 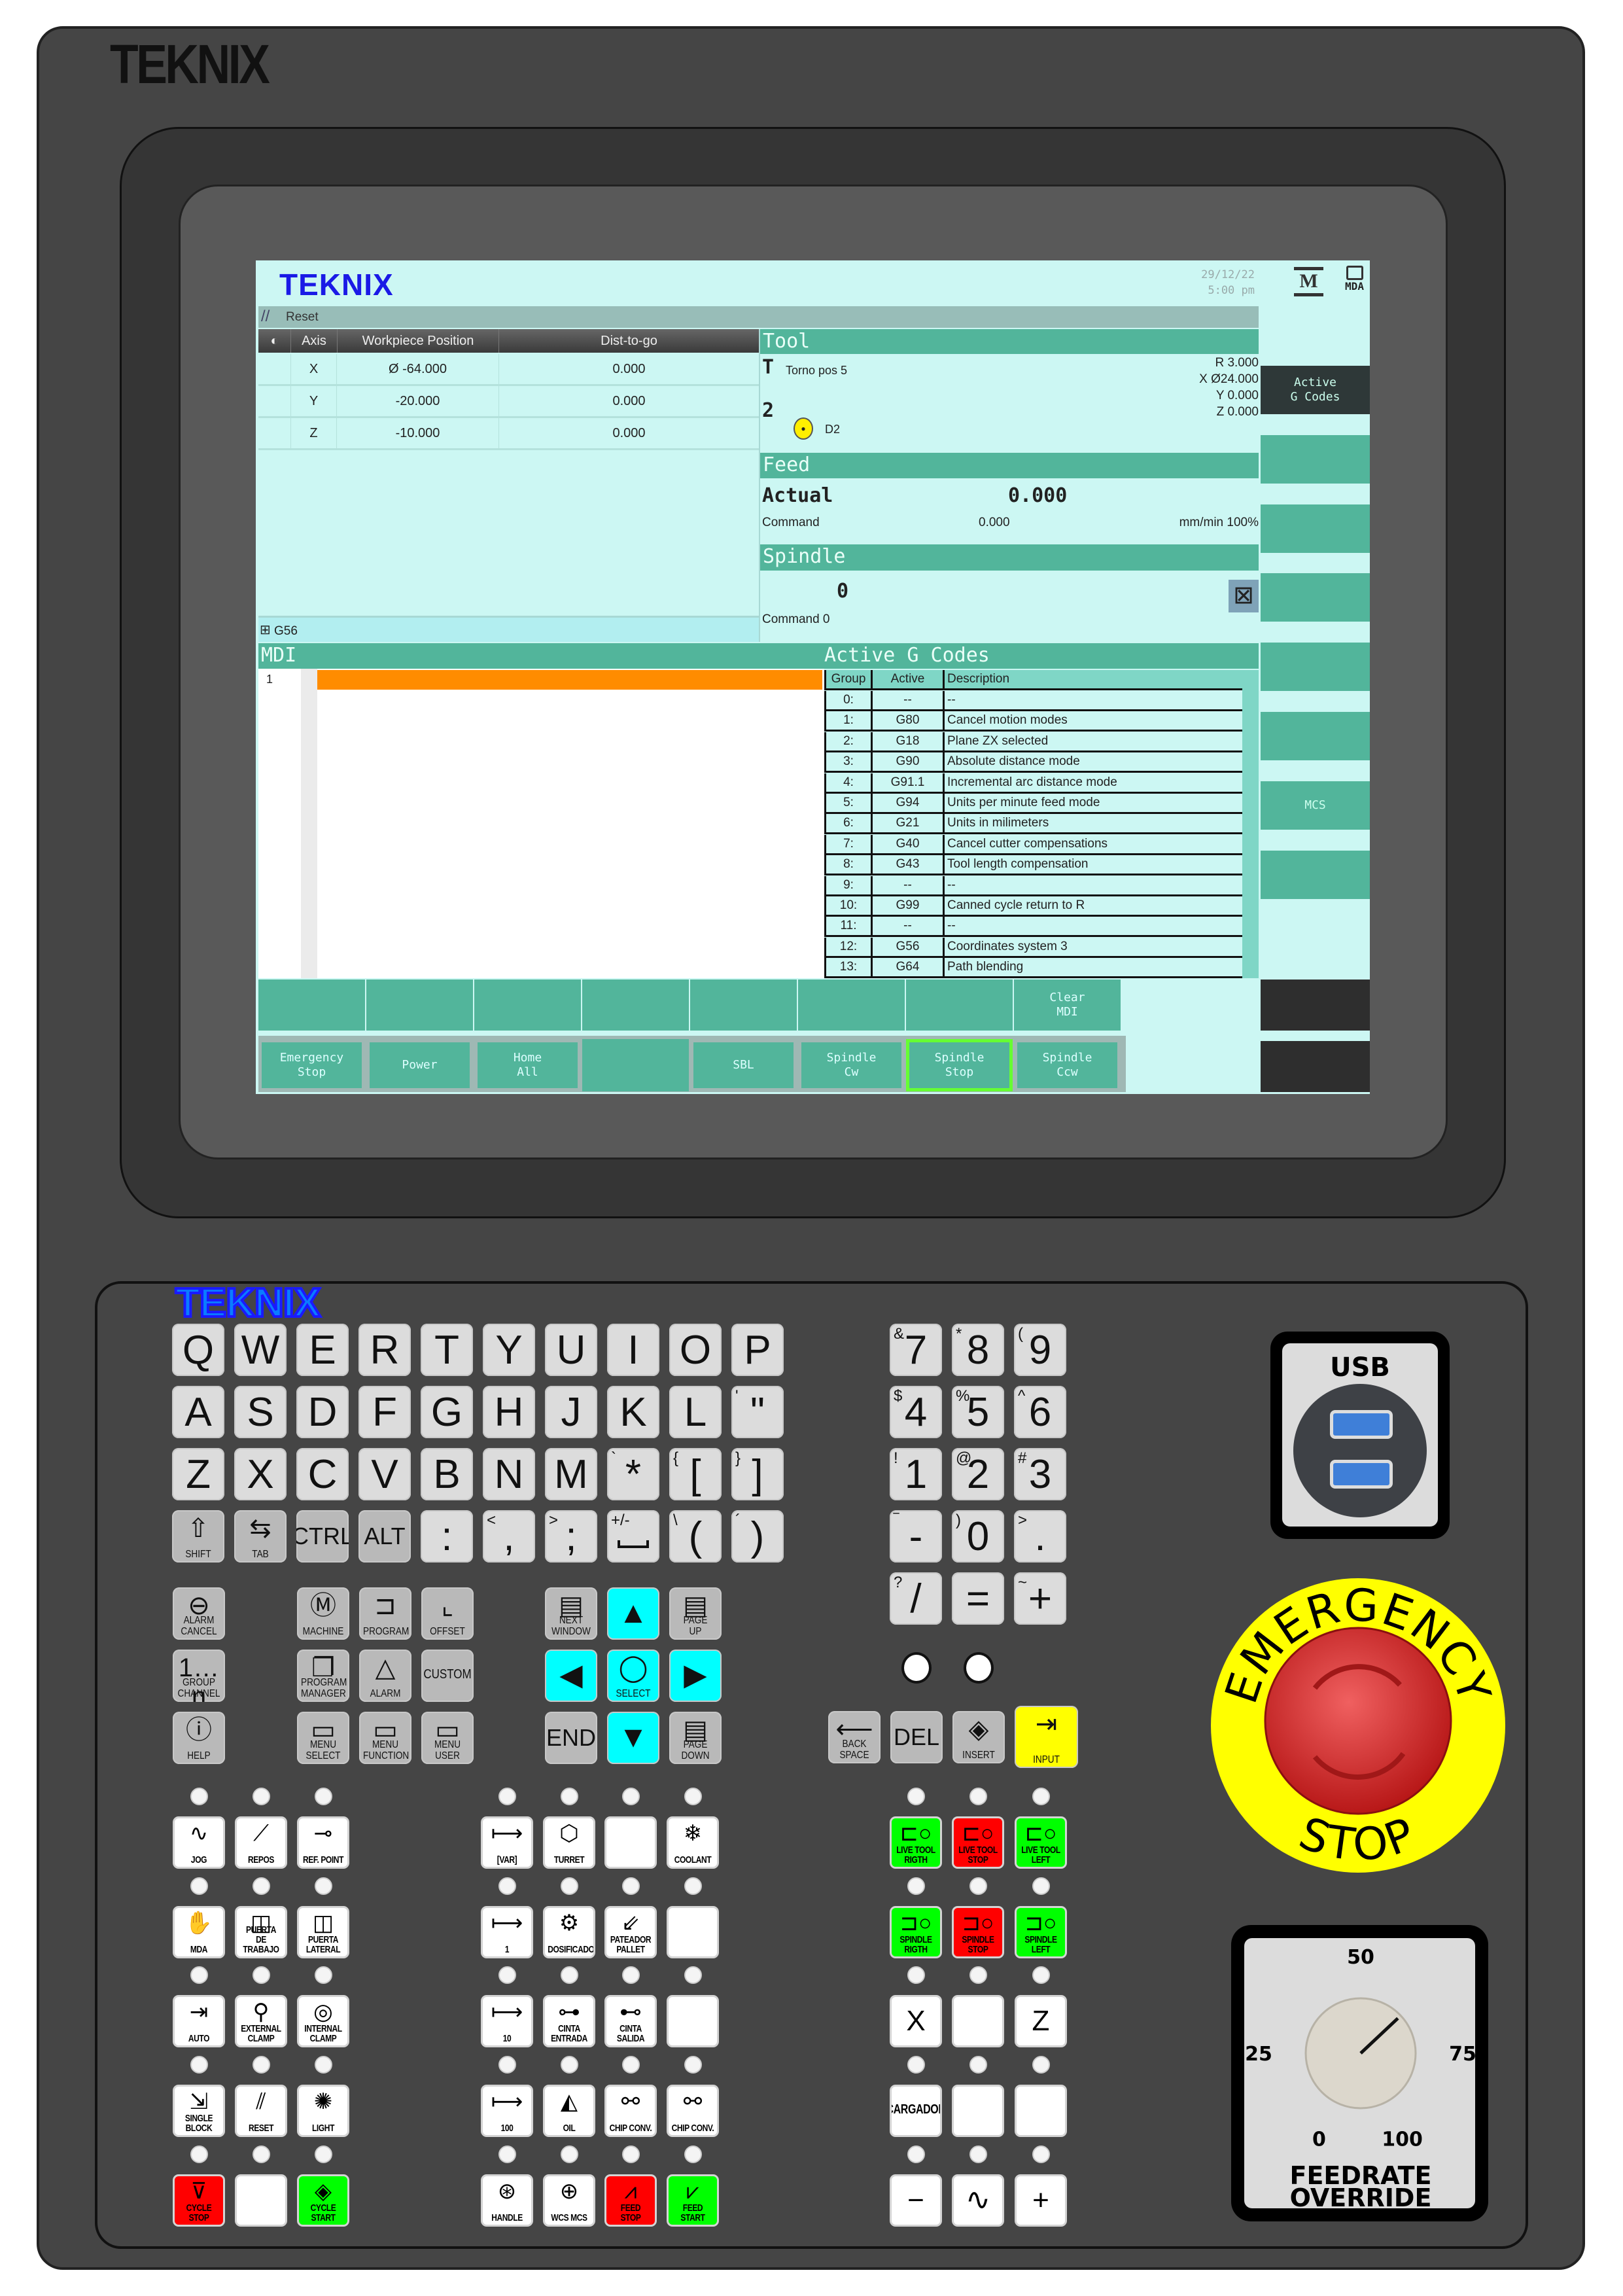 I want to click on key-spindle-left: ⊐○ SPINDLE LEFT, so click(x=1041, y=1932).